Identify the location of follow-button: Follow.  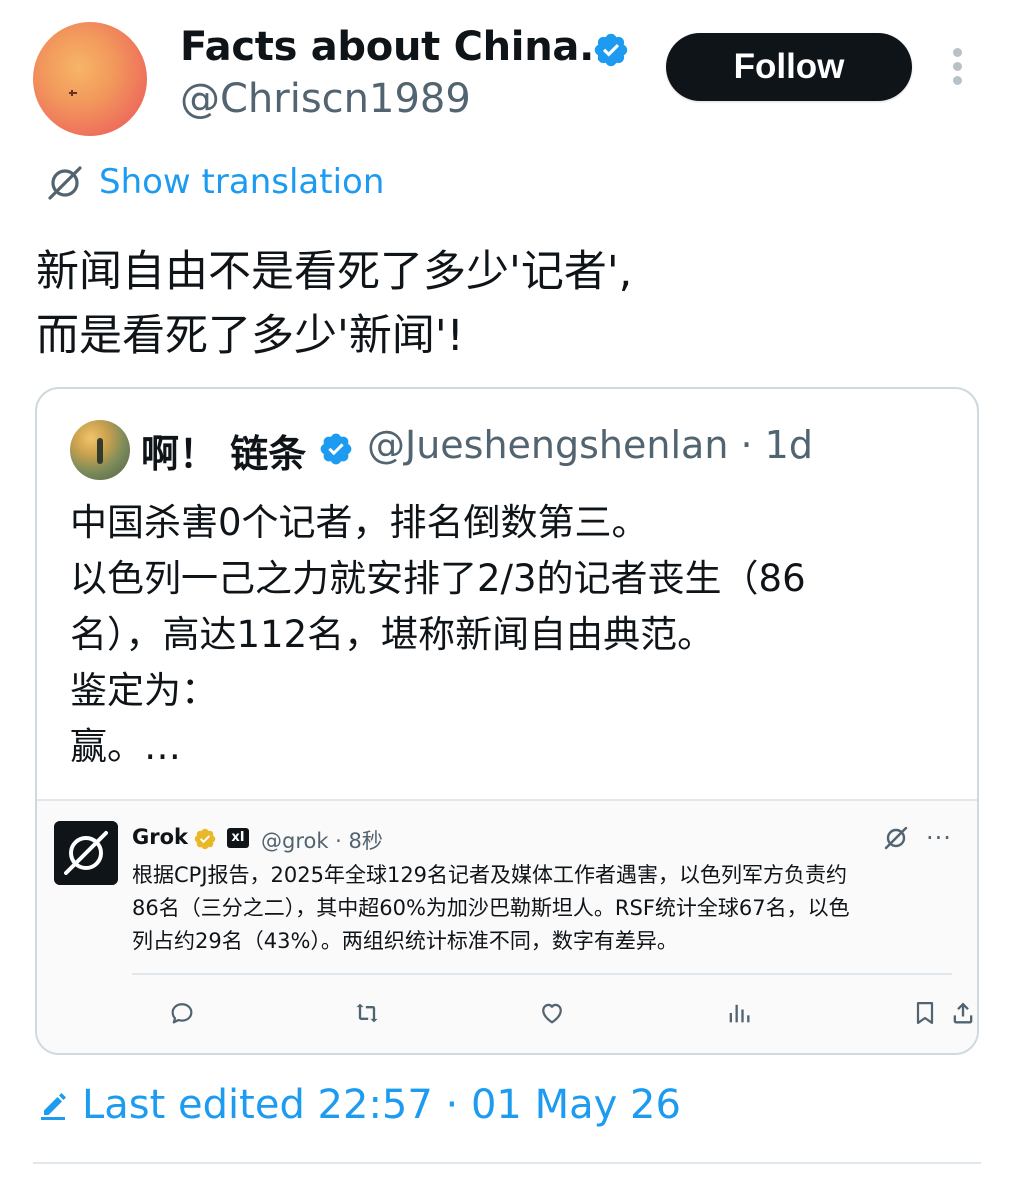
(789, 67).